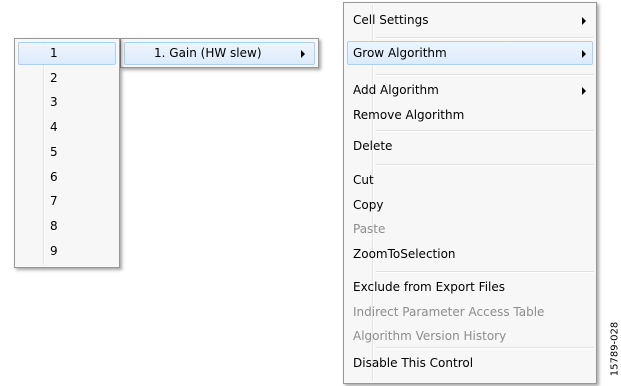  What do you see at coordinates (400, 53) in the screenshot?
I see `menu-item-label: Grow Algorithm` at bounding box center [400, 53].